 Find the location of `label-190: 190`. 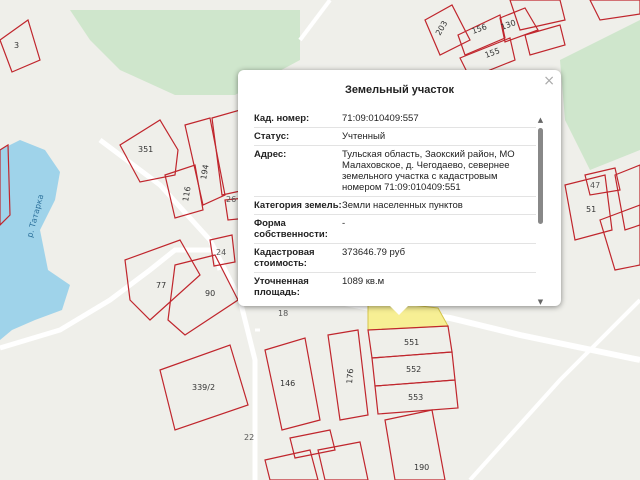

label-190: 190 is located at coordinates (421, 467).